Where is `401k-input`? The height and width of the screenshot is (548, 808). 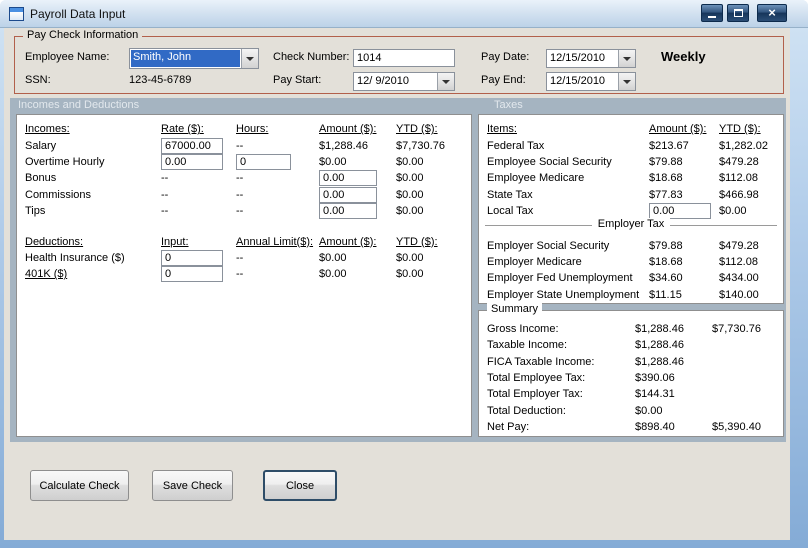 401k-input is located at coordinates (192, 274).